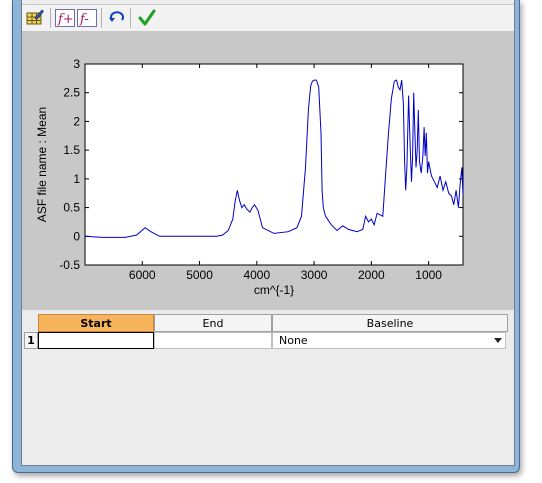 Image resolution: width=542 pixels, height=483 pixels. What do you see at coordinates (84, 19) in the screenshot?
I see `remove-formula-label: f-` at bounding box center [84, 19].